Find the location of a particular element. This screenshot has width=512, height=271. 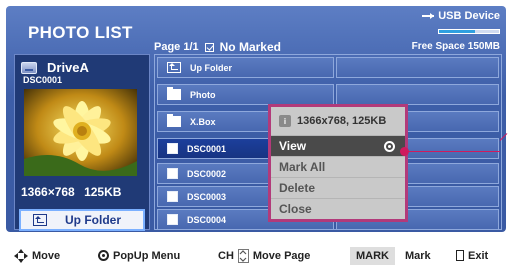

usb-device-label: USB Device is located at coordinates (469, 16).